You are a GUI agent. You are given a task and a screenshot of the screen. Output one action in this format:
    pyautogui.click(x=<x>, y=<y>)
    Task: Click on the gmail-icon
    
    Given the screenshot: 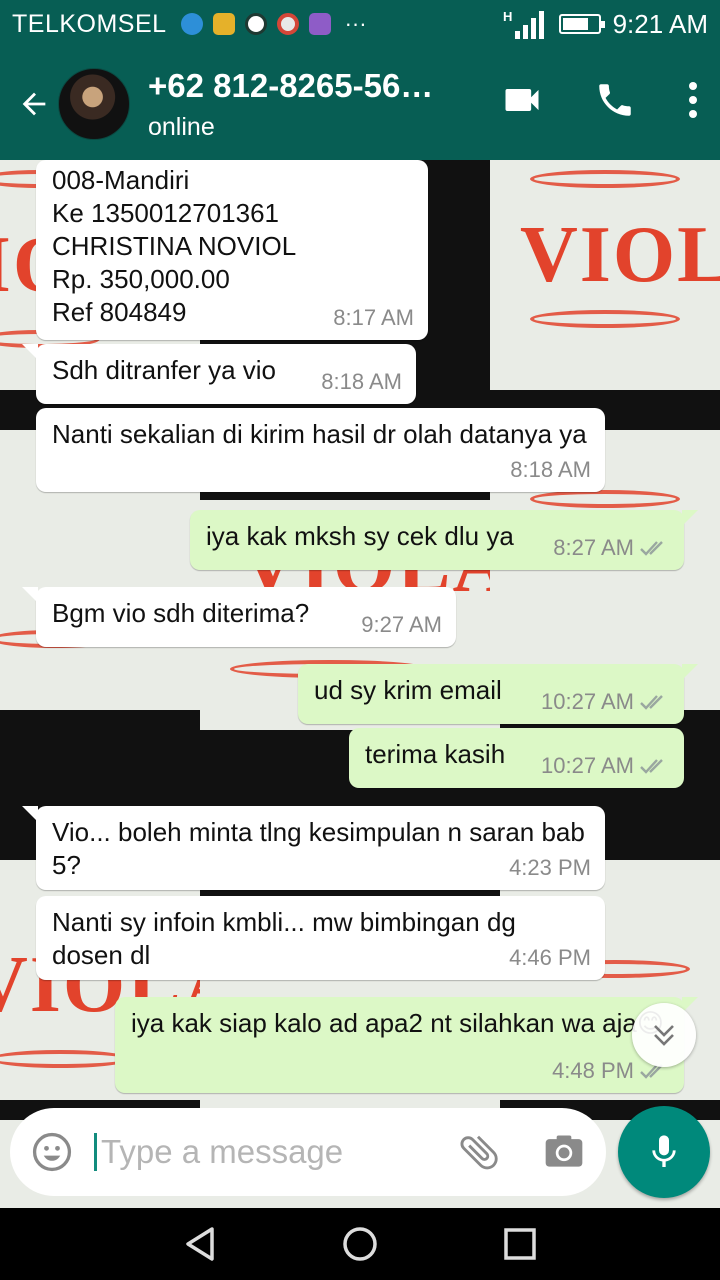 What is the action you would take?
    pyautogui.click(x=287, y=24)
    